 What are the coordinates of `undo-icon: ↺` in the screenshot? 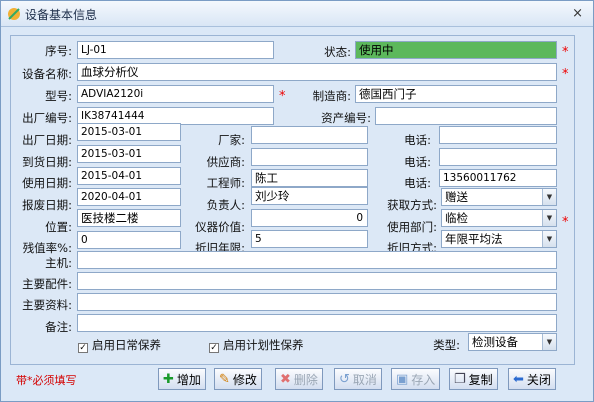 It's located at (344, 379).